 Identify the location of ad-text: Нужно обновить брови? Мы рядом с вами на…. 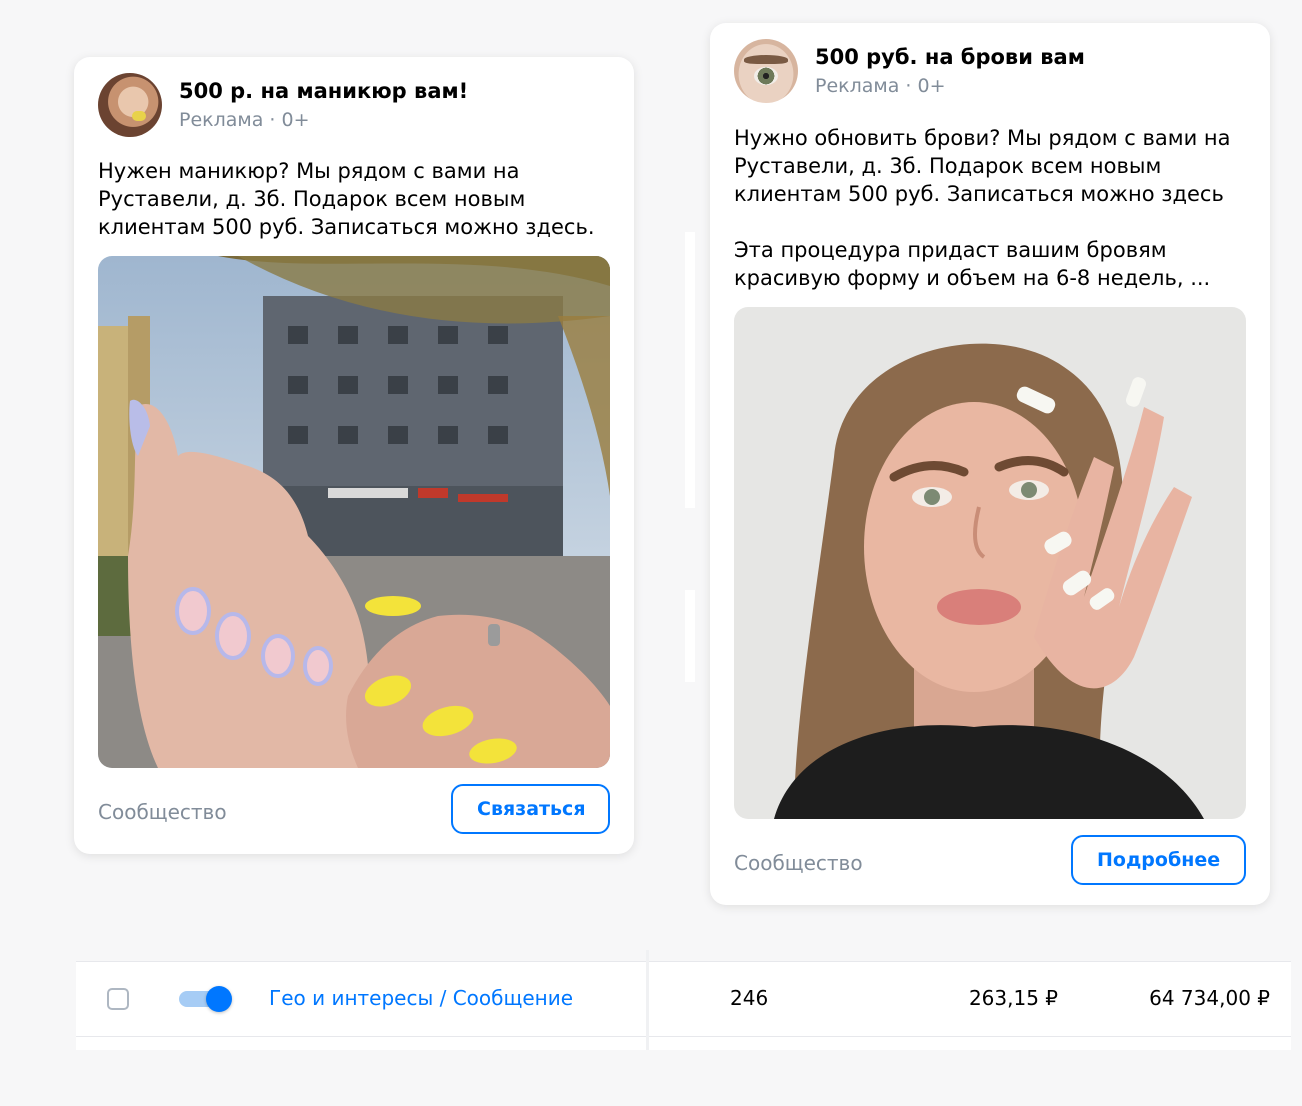
(994, 208).